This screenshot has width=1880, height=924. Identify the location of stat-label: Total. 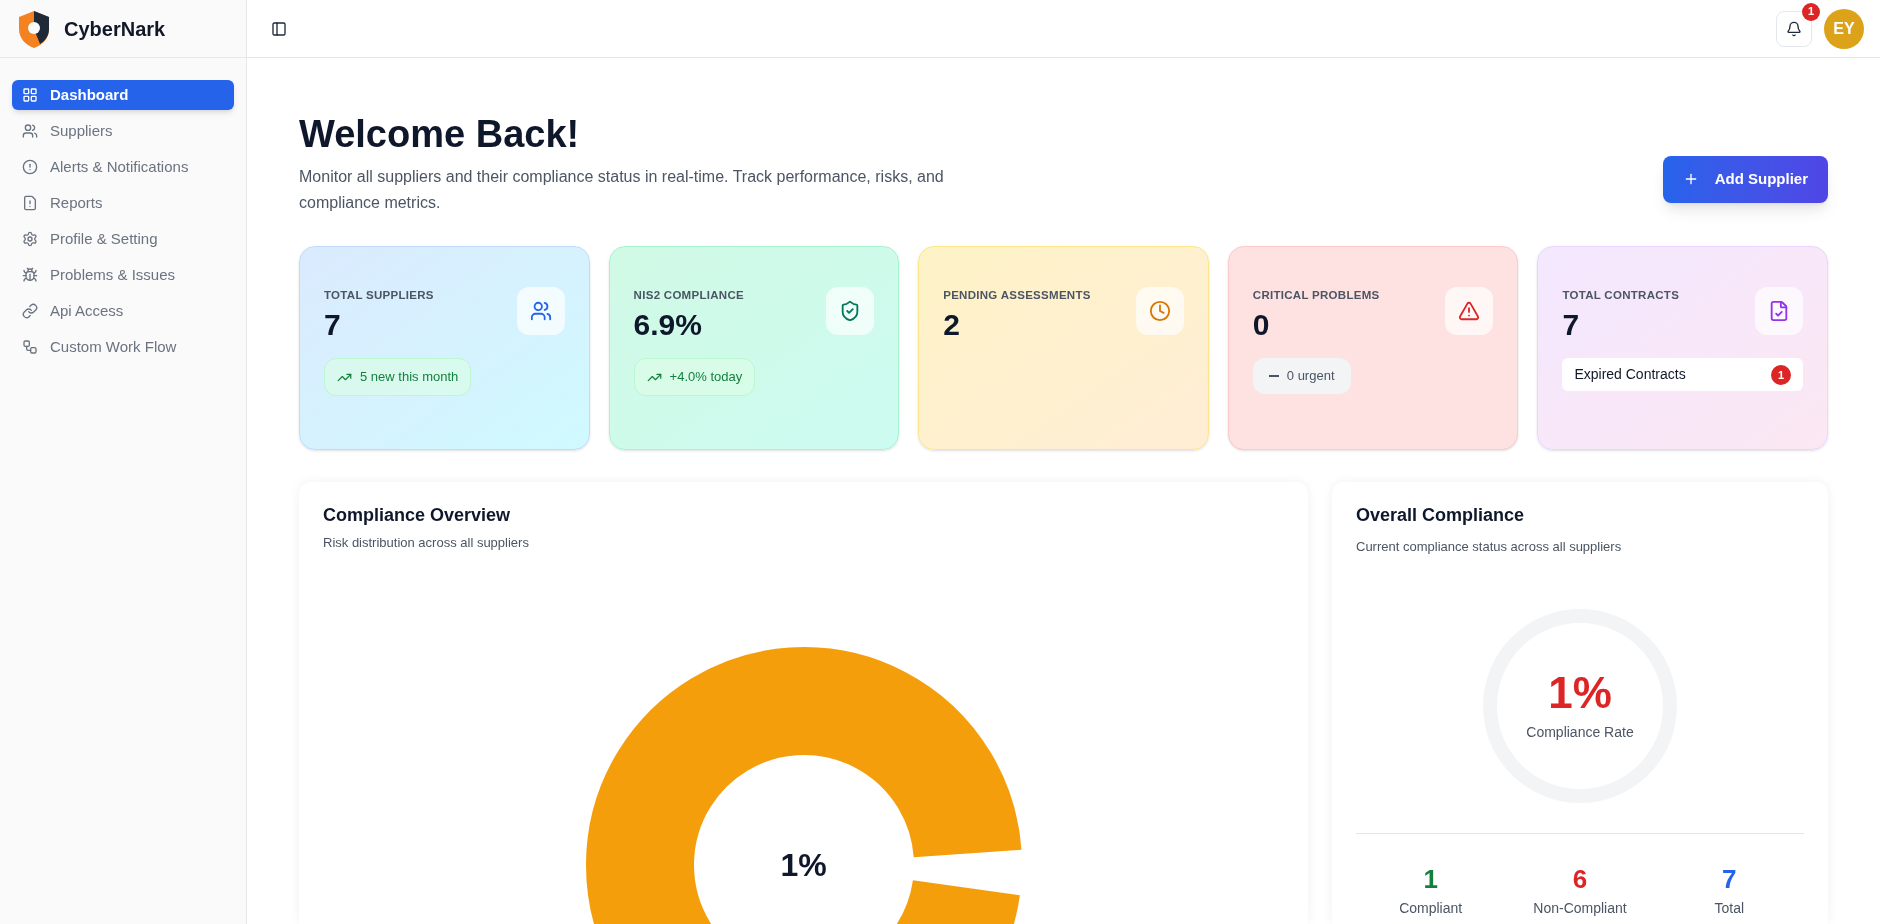
(1729, 908).